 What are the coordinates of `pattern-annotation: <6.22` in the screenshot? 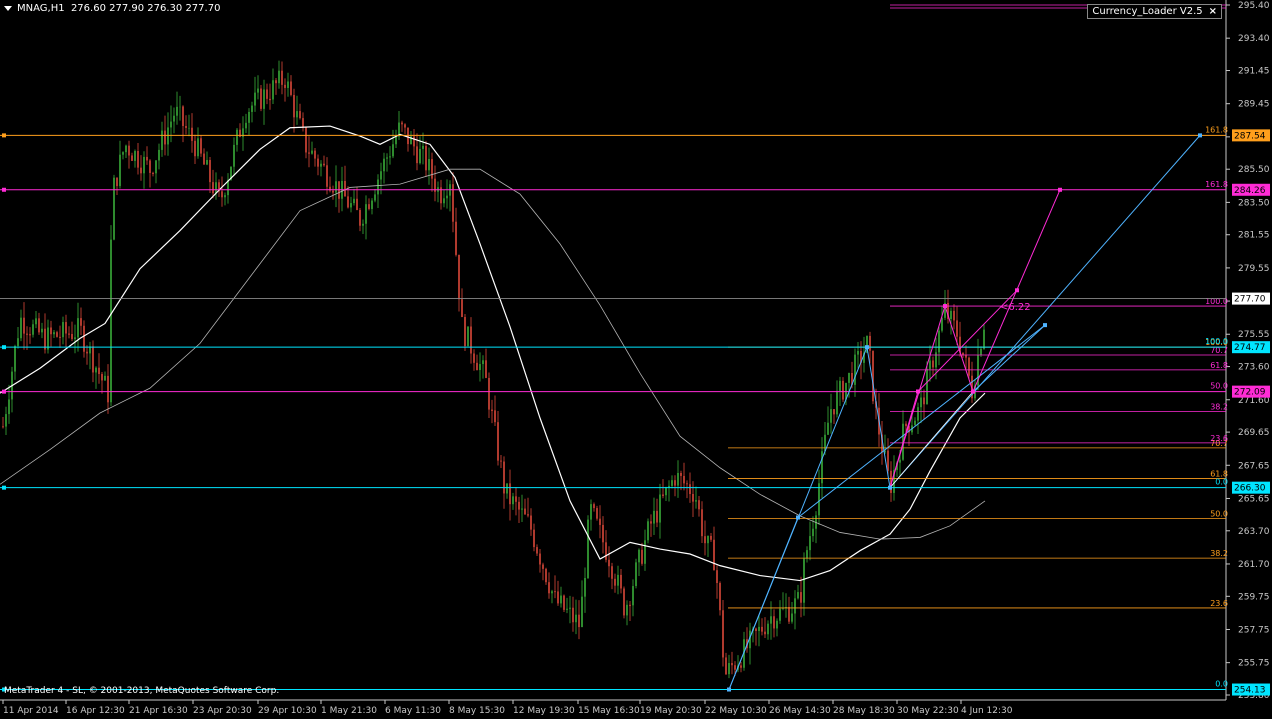 It's located at (1015, 307).